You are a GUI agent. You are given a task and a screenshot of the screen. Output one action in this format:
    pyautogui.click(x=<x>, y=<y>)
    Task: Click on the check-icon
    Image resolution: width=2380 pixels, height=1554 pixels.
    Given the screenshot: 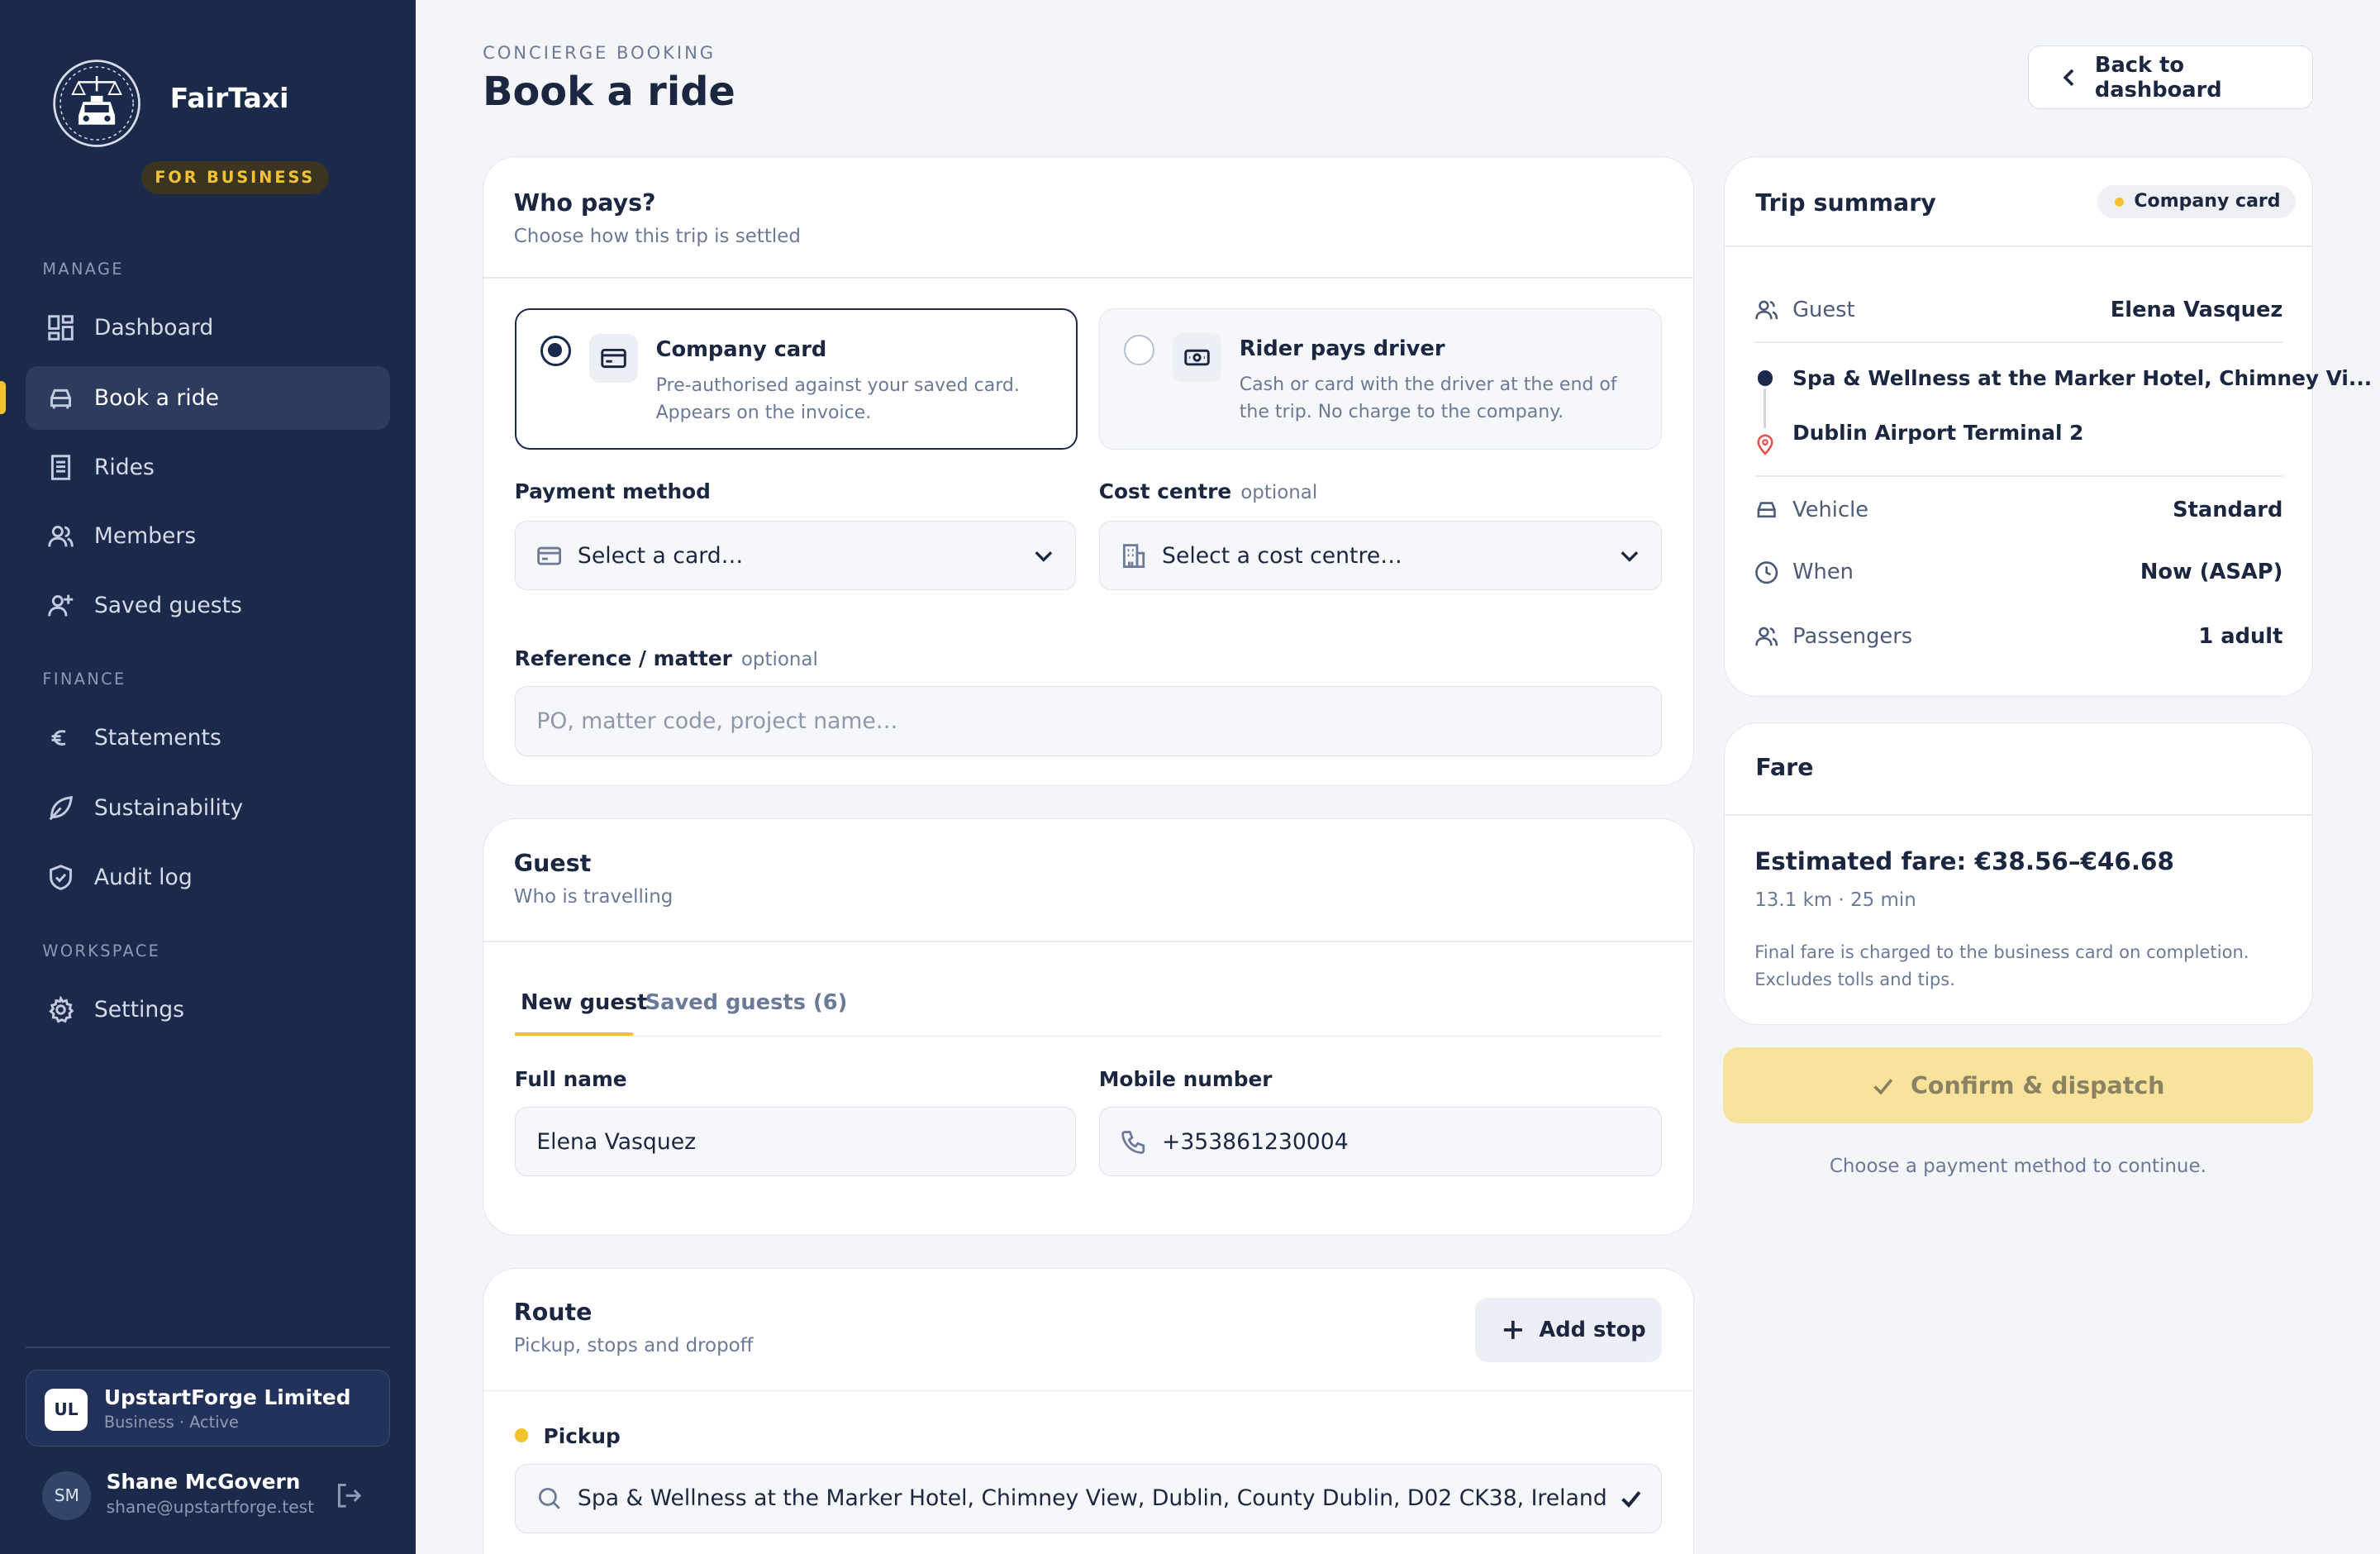 What is the action you would take?
    pyautogui.click(x=1883, y=1086)
    